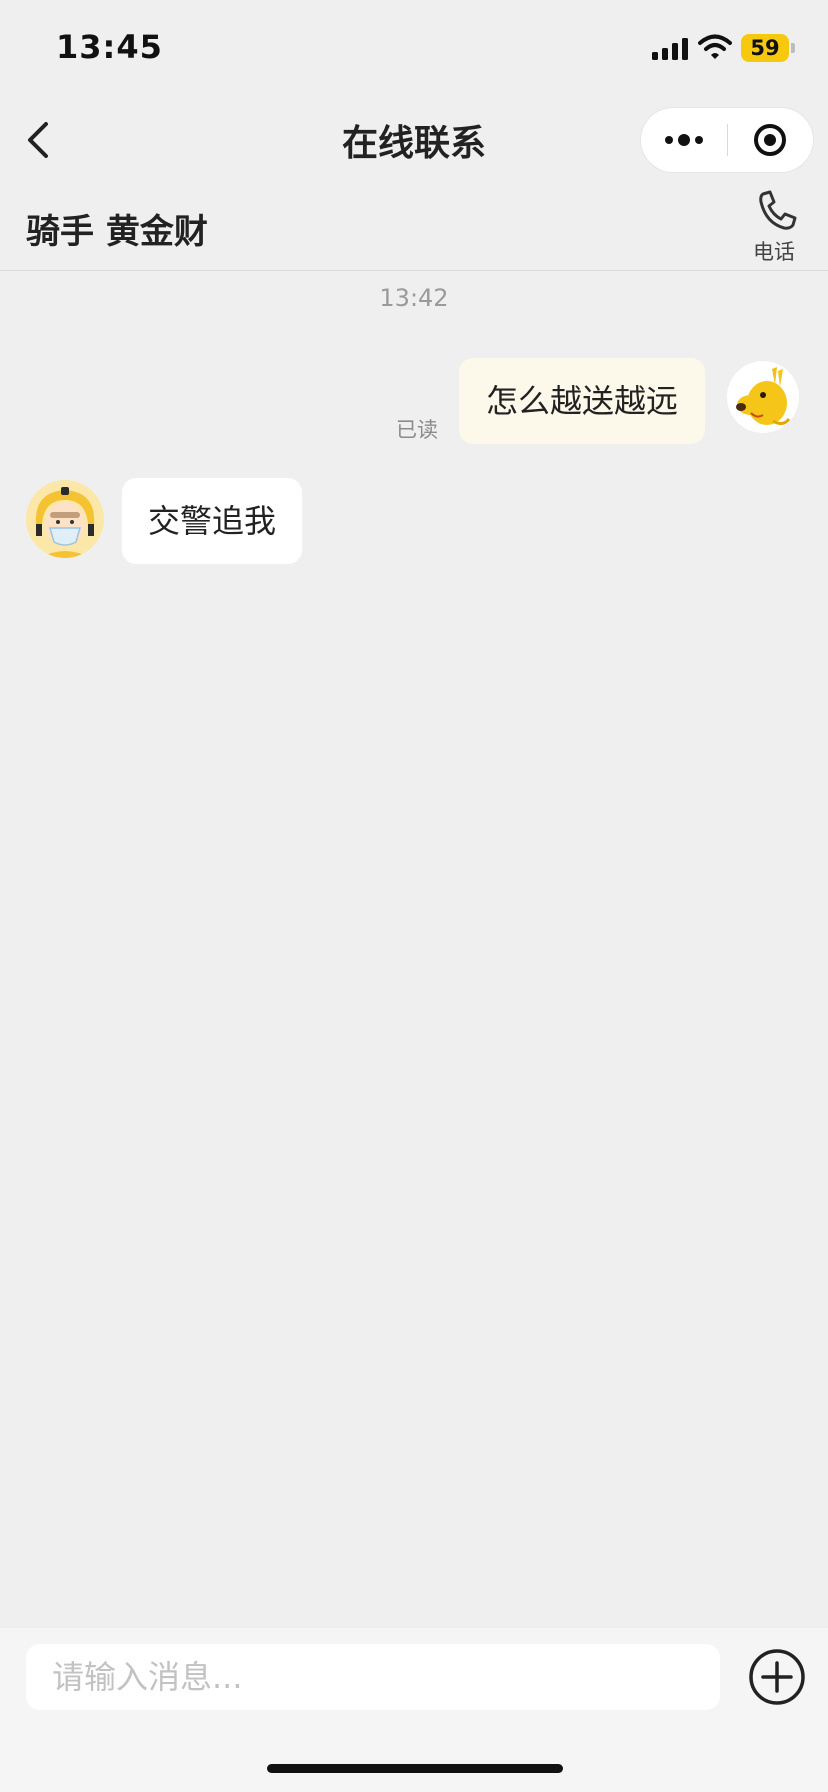 This screenshot has height=1792, width=828. I want to click on plus-circle-icon, so click(777, 1677).